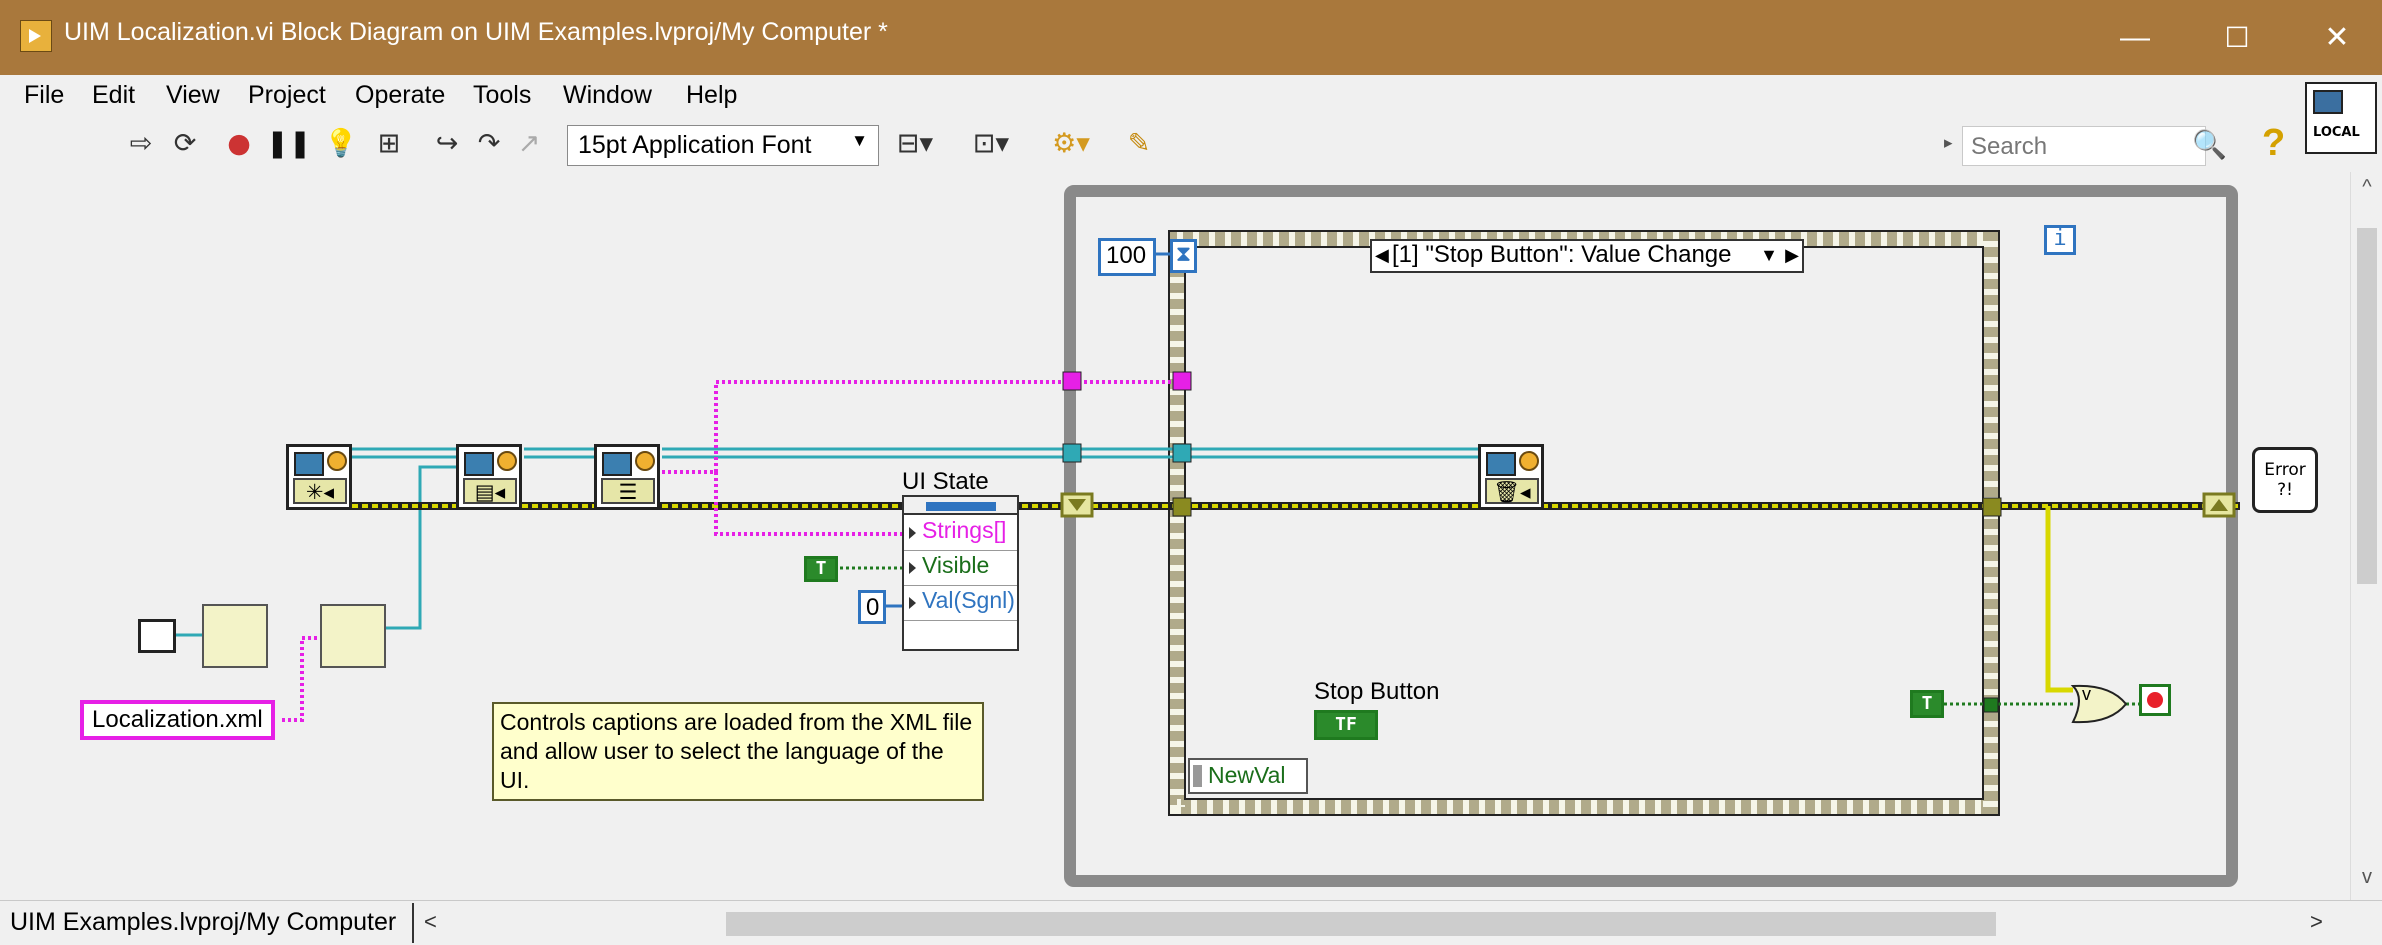 Image resolution: width=2382 pixels, height=945 pixels. Describe the element at coordinates (389, 144) in the screenshot. I see `retain-wire-values-icon: ⊞` at that location.